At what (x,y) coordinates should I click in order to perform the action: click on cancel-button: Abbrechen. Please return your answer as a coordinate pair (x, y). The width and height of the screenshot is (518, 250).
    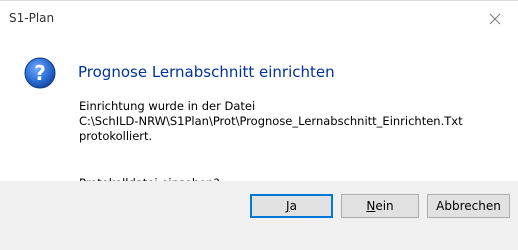
    Looking at the image, I should click on (468, 206).